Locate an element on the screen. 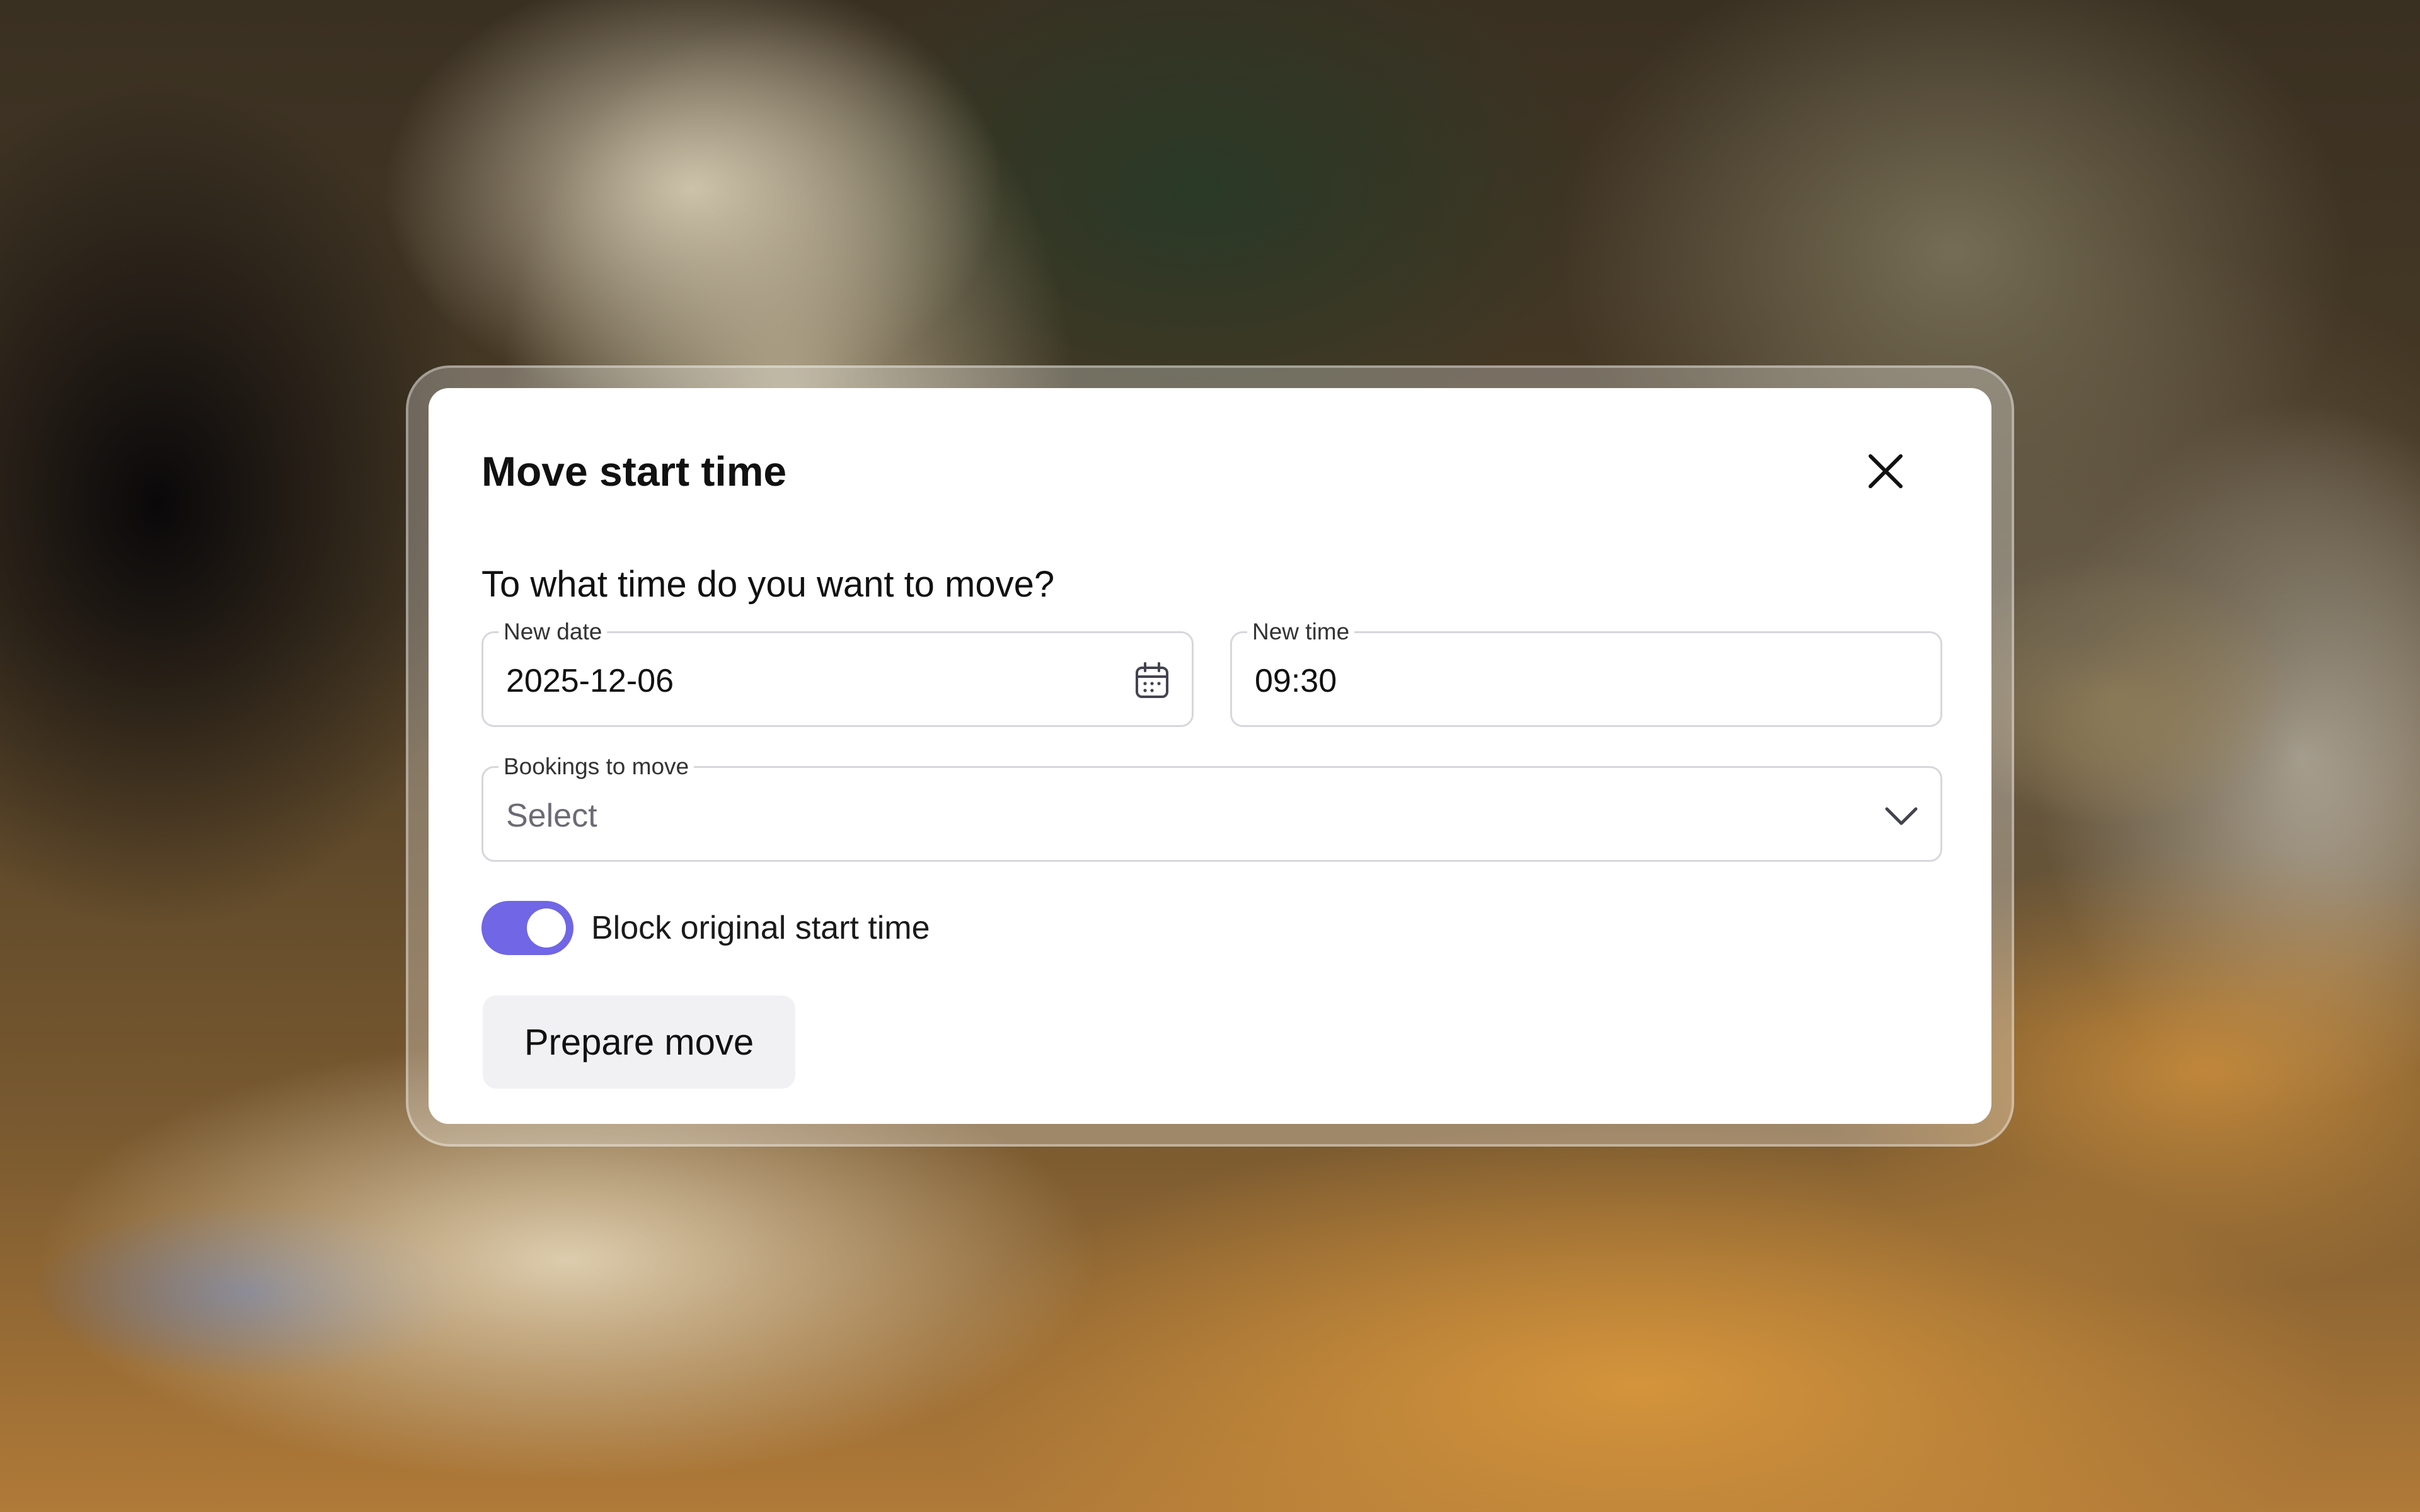 This screenshot has width=2420, height=1512. chevron-down-icon is located at coordinates (1901, 816).